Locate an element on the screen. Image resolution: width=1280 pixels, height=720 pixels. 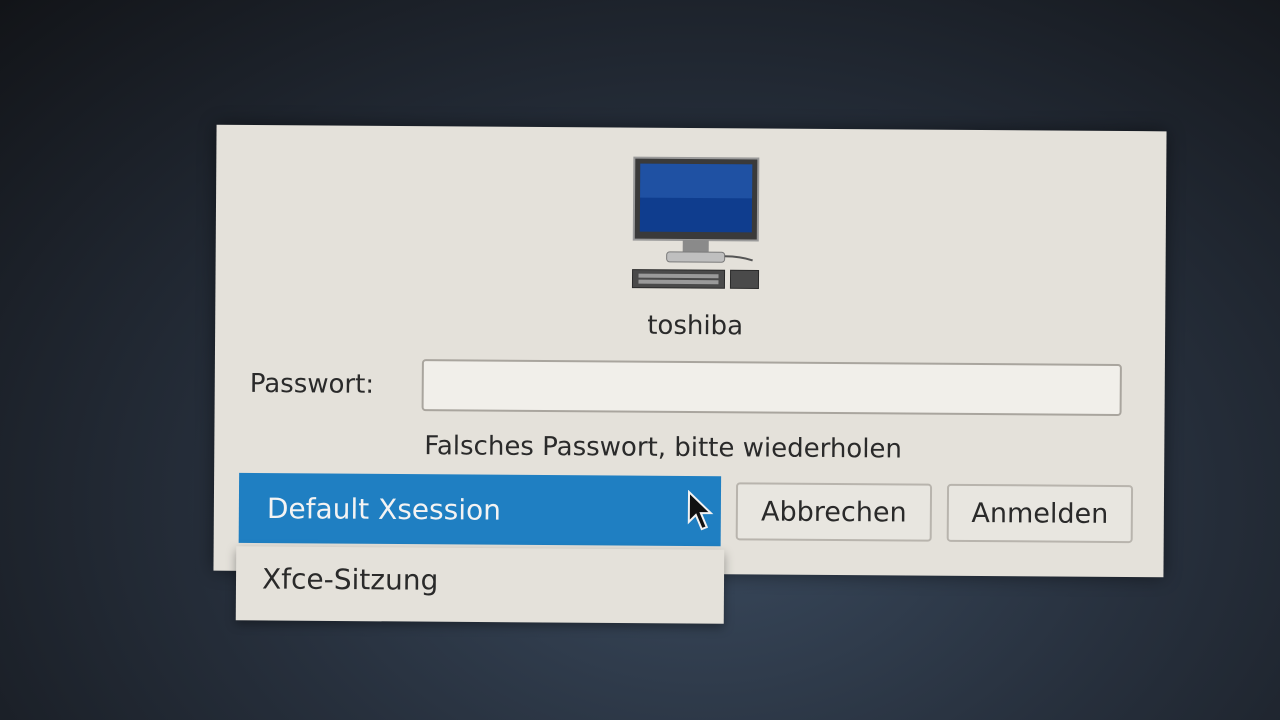
computer-icon is located at coordinates (695, 226).